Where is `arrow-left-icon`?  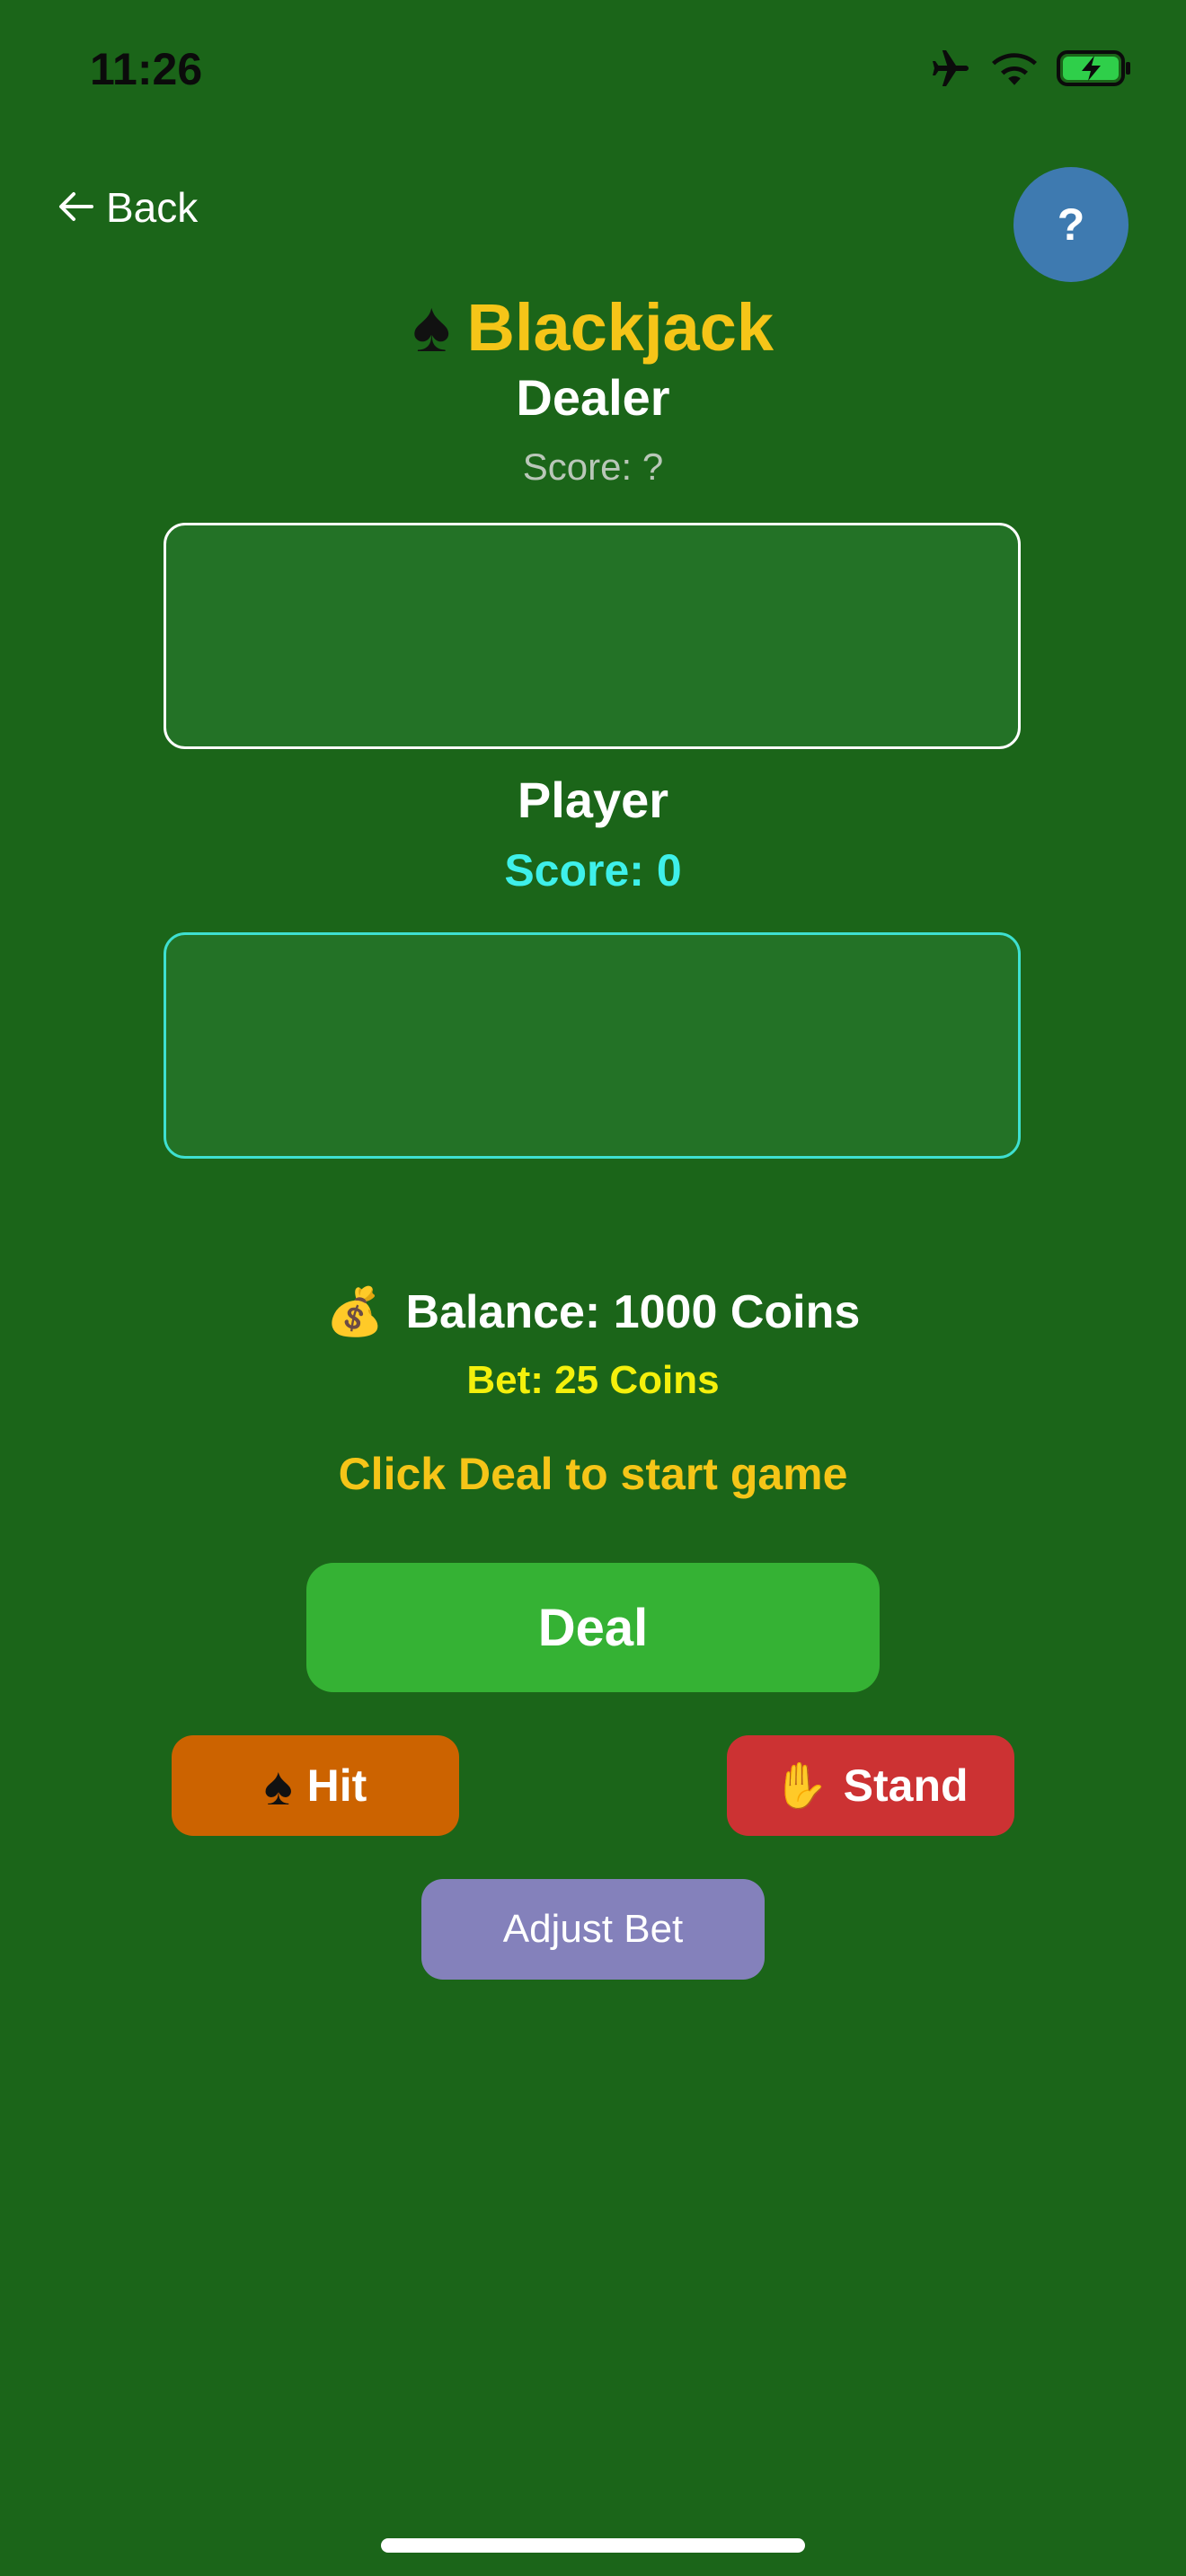
arrow-left-icon is located at coordinates (75, 207).